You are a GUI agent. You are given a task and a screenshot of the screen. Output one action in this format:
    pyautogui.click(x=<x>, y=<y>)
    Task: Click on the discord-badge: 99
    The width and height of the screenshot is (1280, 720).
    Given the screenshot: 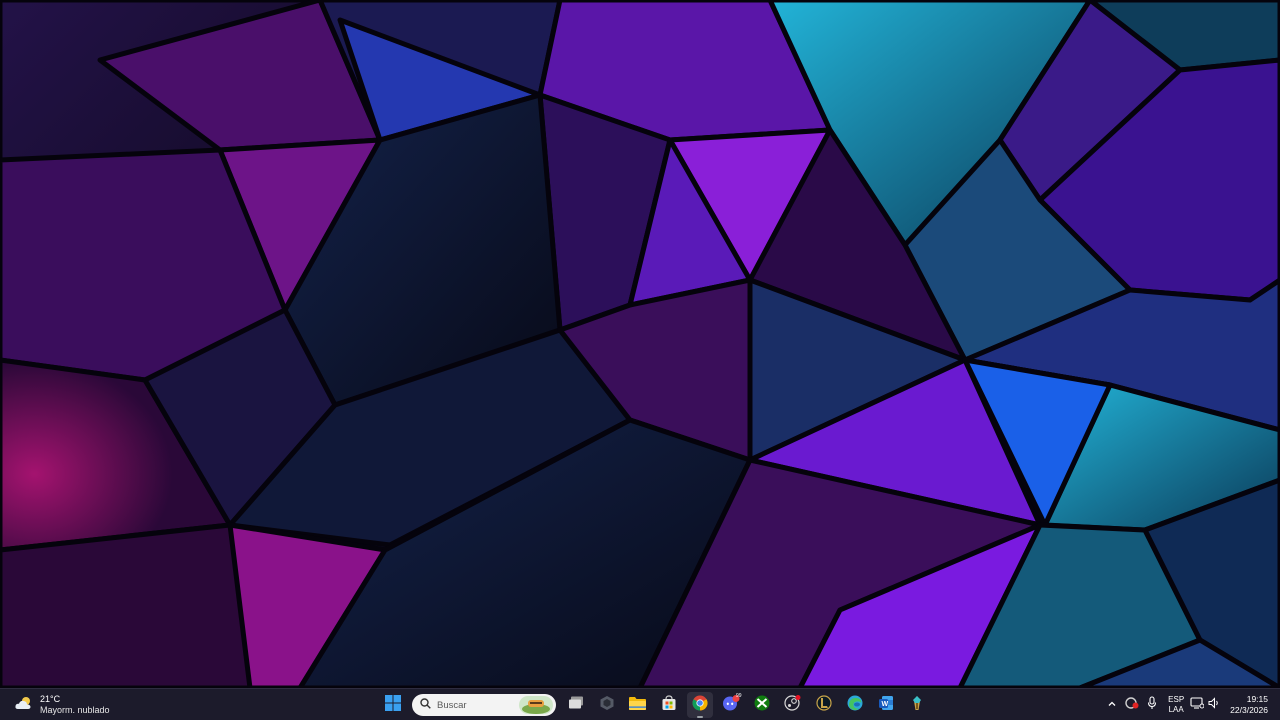 What is the action you would take?
    pyautogui.click(x=738, y=696)
    